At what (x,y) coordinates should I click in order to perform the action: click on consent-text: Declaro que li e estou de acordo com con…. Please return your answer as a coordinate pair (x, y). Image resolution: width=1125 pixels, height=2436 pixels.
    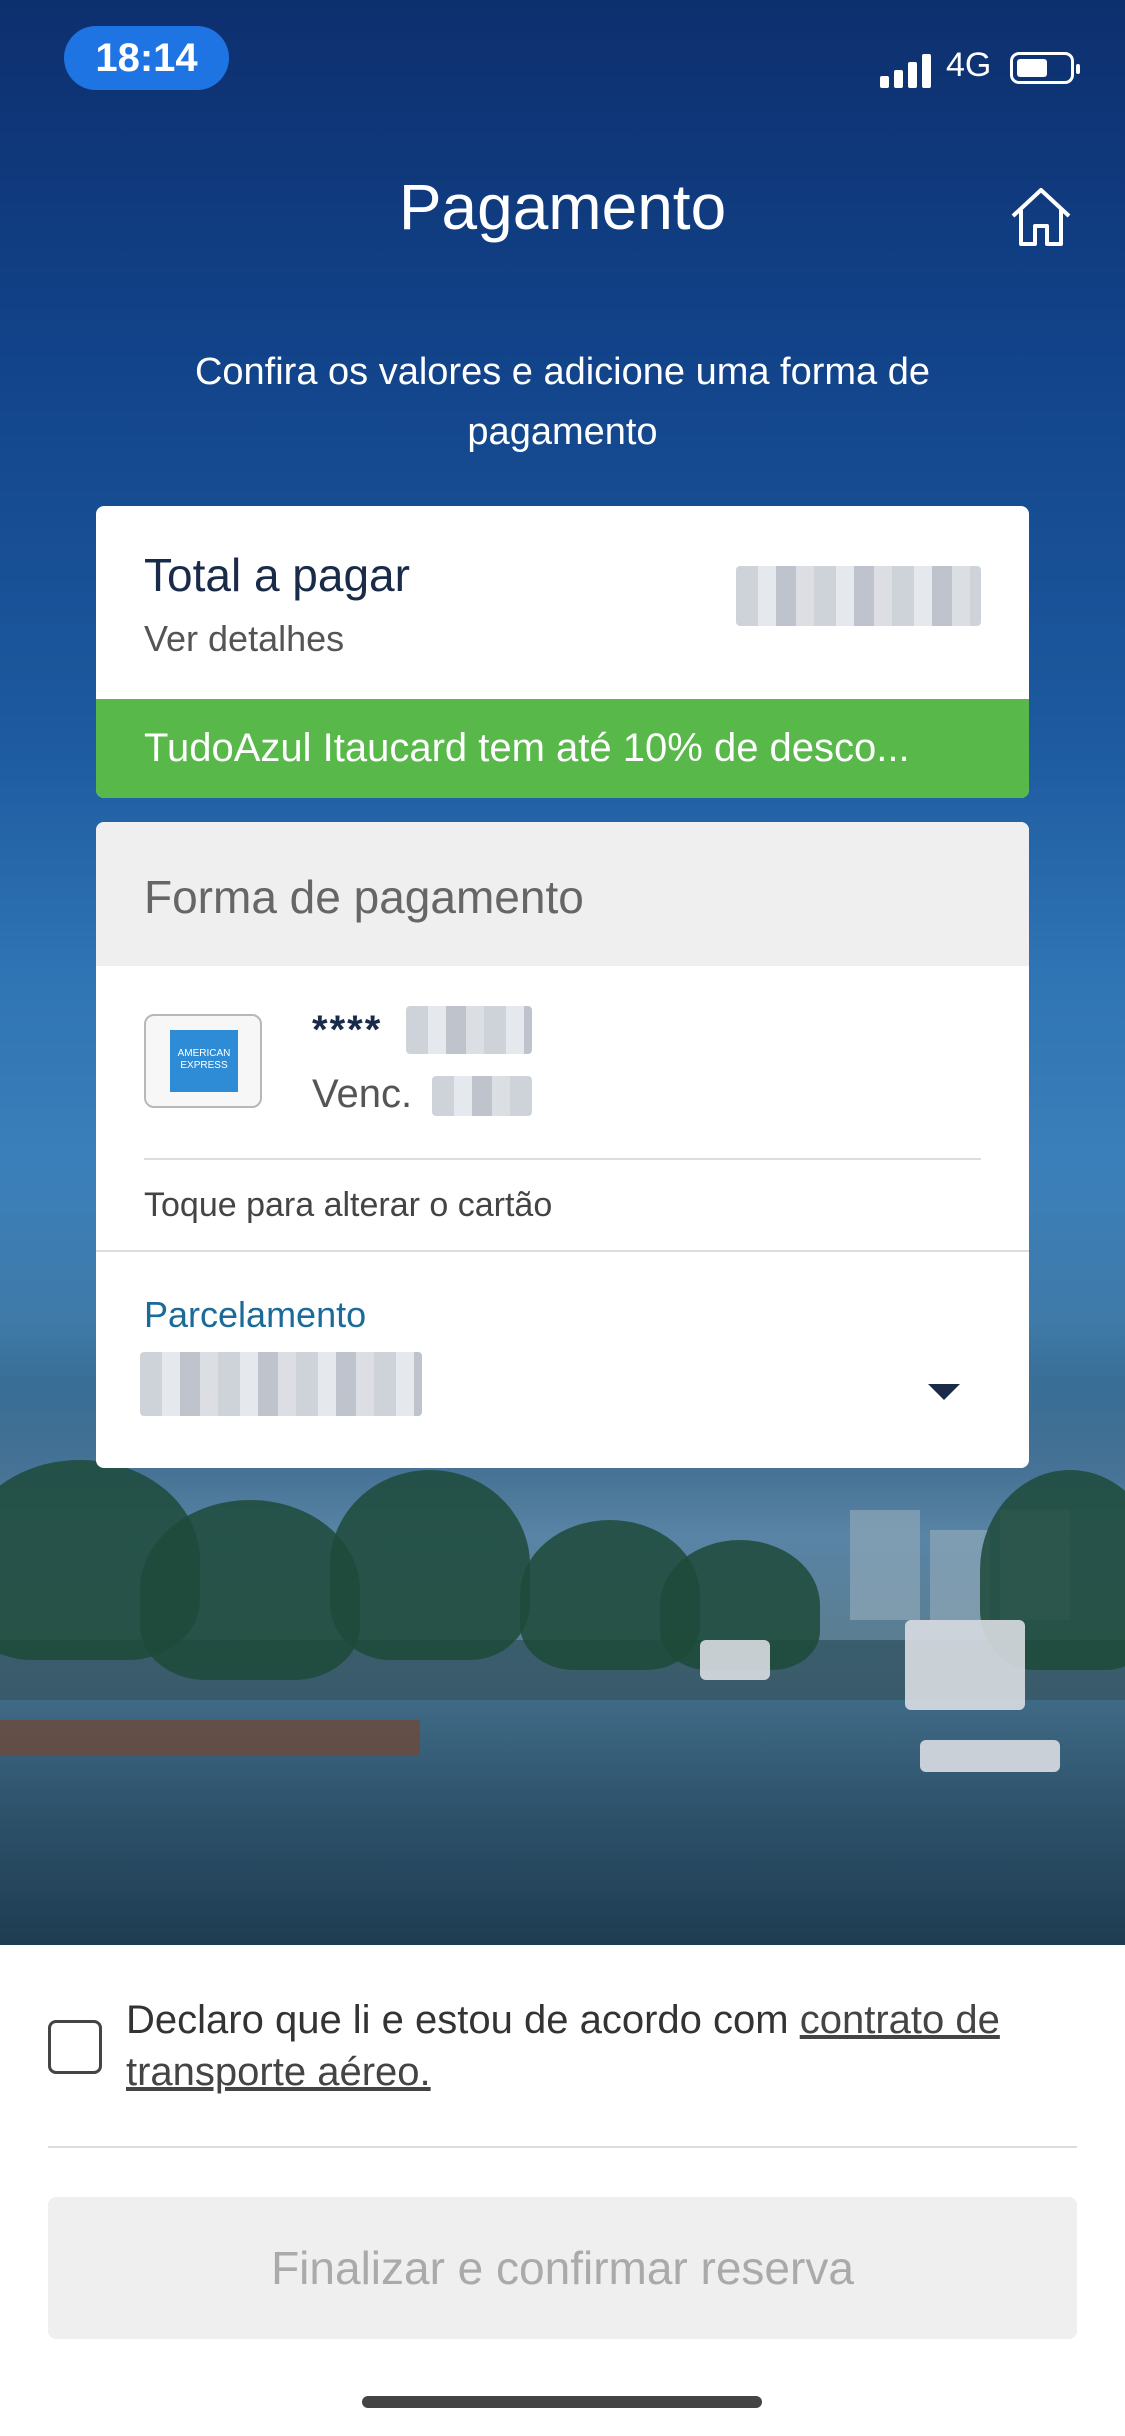
    Looking at the image, I should click on (606, 2046).